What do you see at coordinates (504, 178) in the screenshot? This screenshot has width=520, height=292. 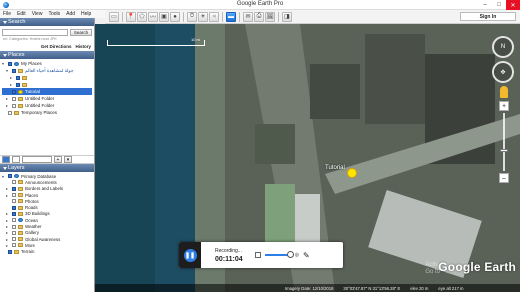 I see `zoom-out-button: –` at bounding box center [504, 178].